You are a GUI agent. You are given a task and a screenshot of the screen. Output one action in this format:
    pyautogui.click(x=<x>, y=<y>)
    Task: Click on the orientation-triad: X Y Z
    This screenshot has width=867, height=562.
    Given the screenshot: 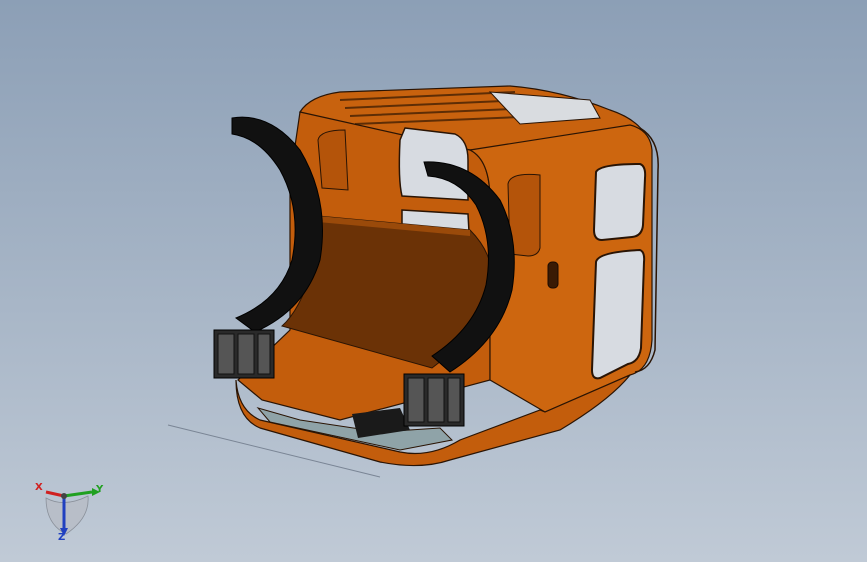 What is the action you would take?
    pyautogui.click(x=70, y=513)
    